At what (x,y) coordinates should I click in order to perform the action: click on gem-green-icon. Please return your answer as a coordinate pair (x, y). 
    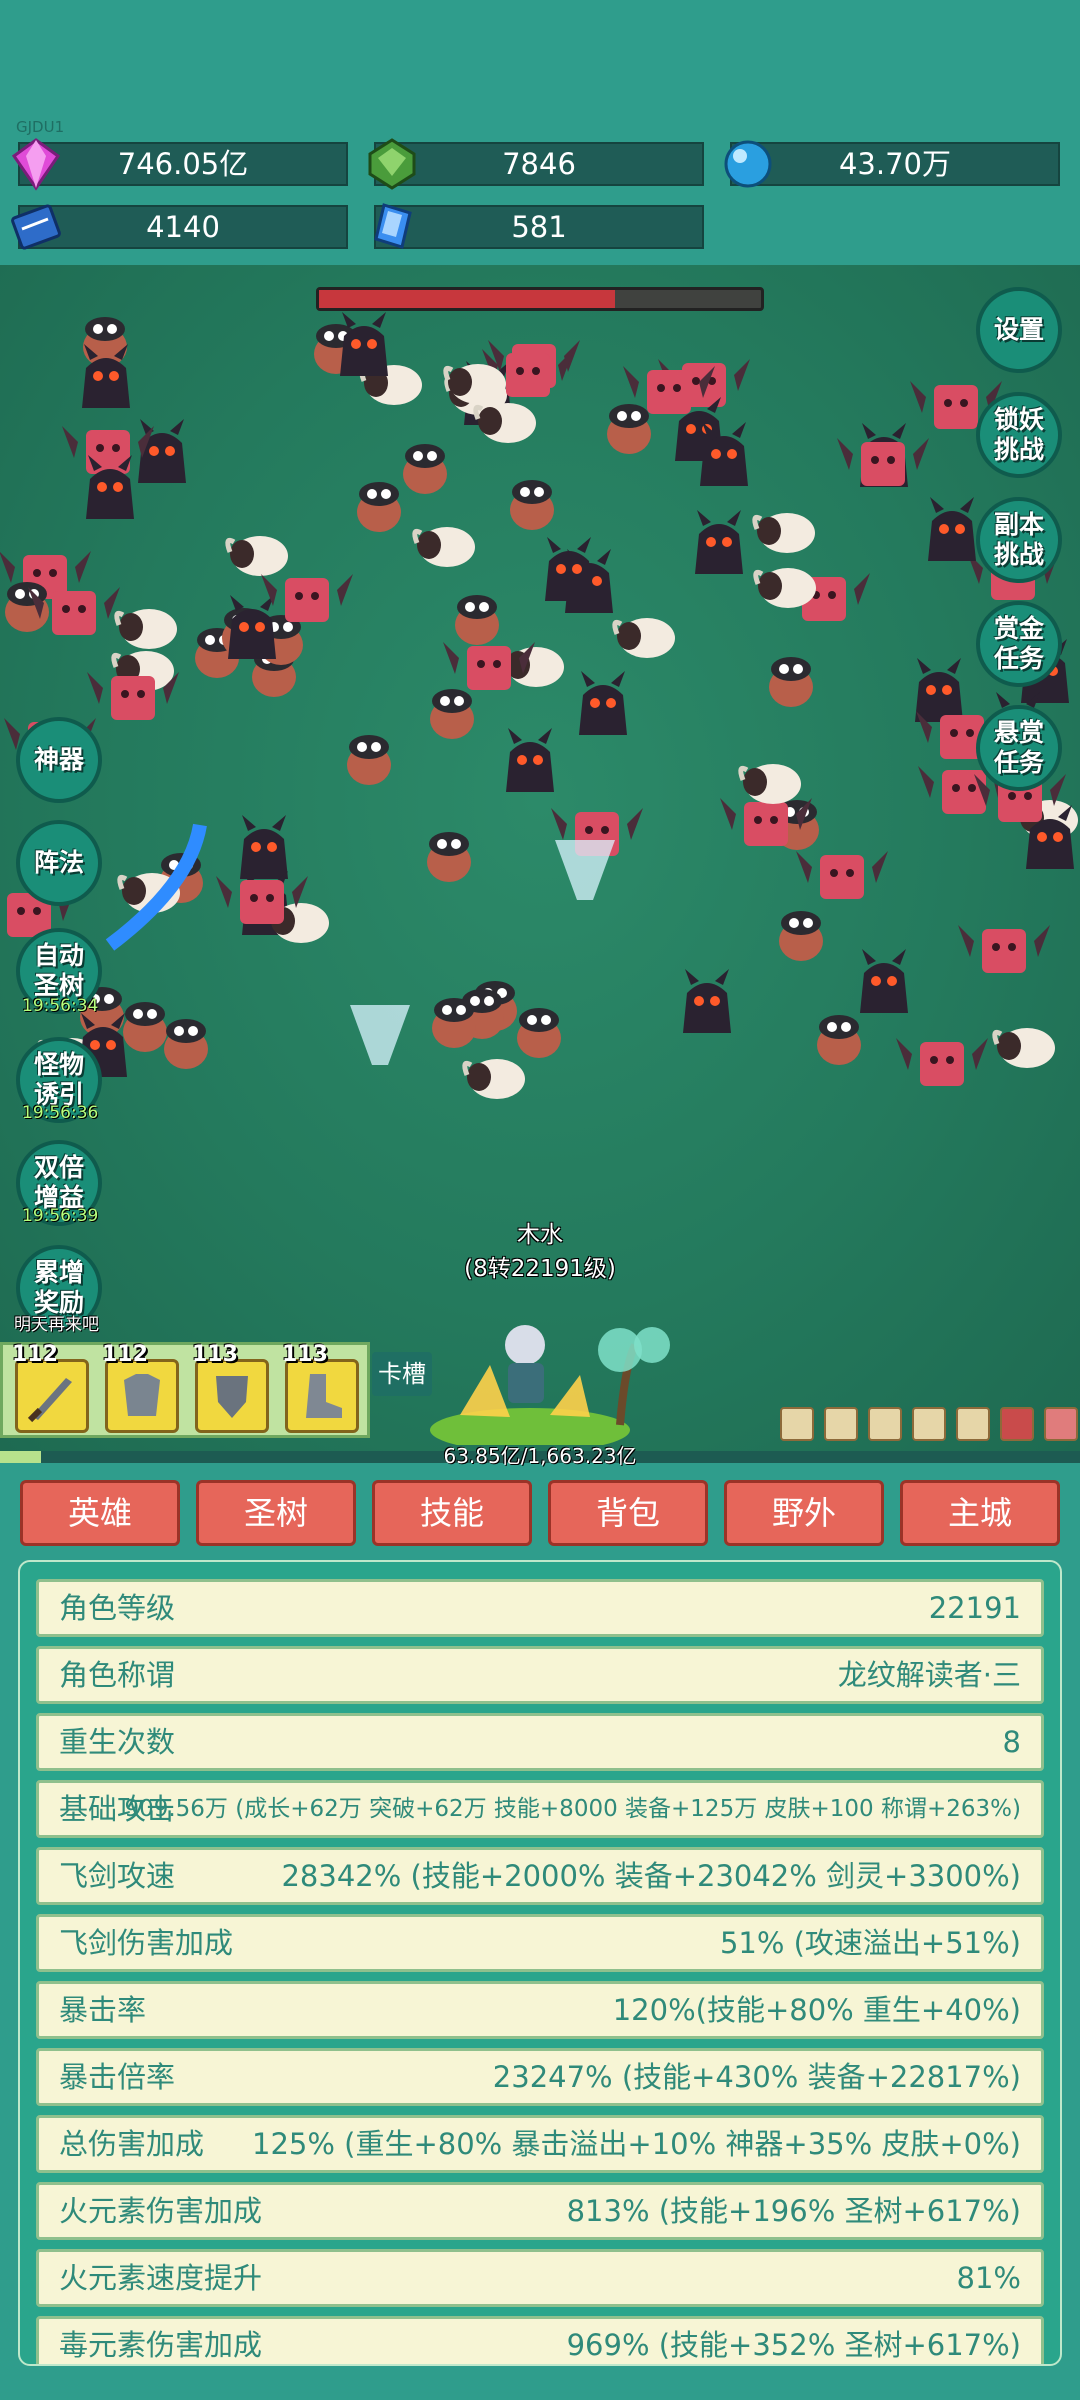
    Looking at the image, I should click on (392, 164).